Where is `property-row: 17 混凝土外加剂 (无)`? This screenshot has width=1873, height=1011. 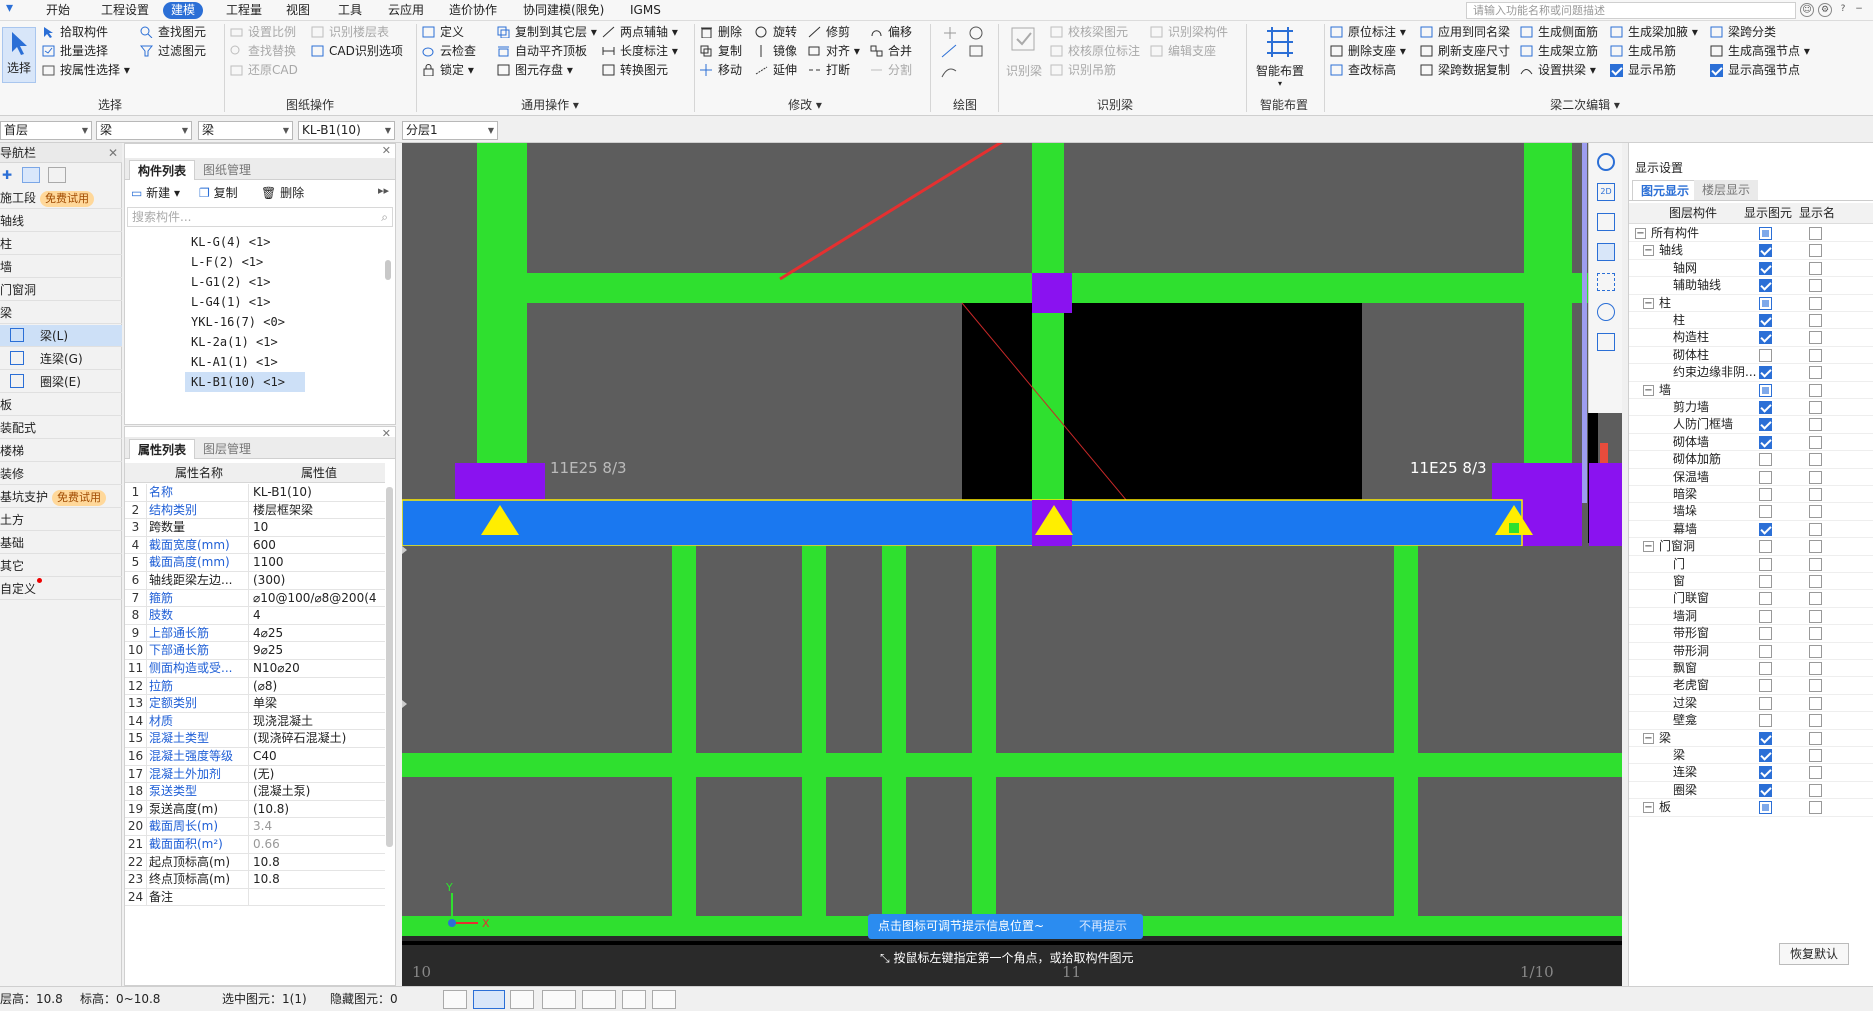
property-row: 17 混凝土外加剂 (无) is located at coordinates (255, 774).